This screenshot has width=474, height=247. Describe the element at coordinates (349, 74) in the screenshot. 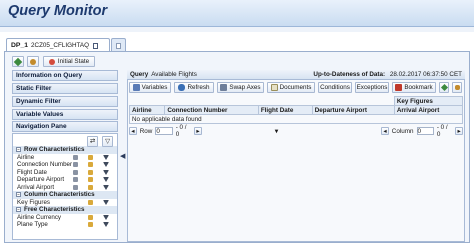

I see `update-label: Up-to-Dateness of Data:` at that location.